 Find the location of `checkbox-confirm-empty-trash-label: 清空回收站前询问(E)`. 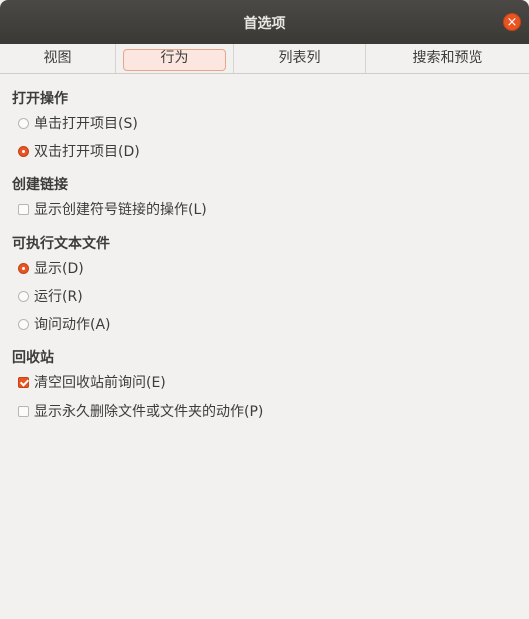

checkbox-confirm-empty-trash-label: 清空回收站前询问(E) is located at coordinates (100, 383).